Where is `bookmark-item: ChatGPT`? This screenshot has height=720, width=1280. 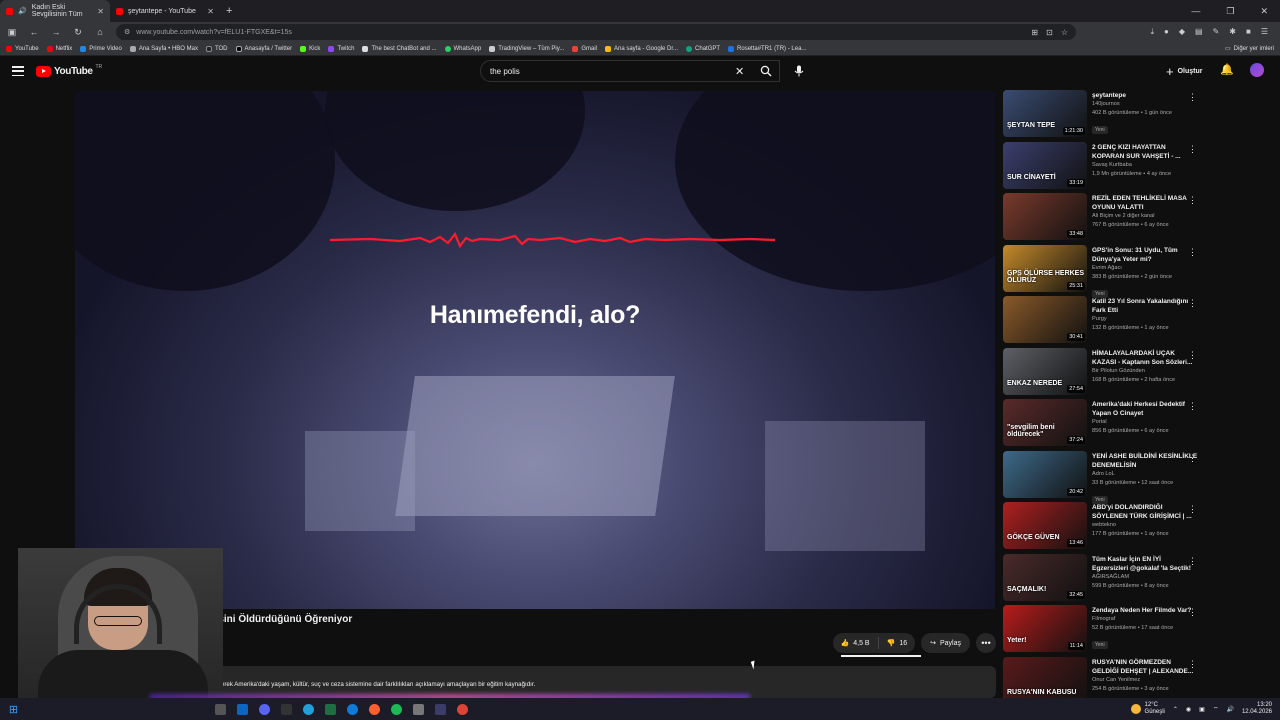
bookmark-item: ChatGPT is located at coordinates (703, 48).